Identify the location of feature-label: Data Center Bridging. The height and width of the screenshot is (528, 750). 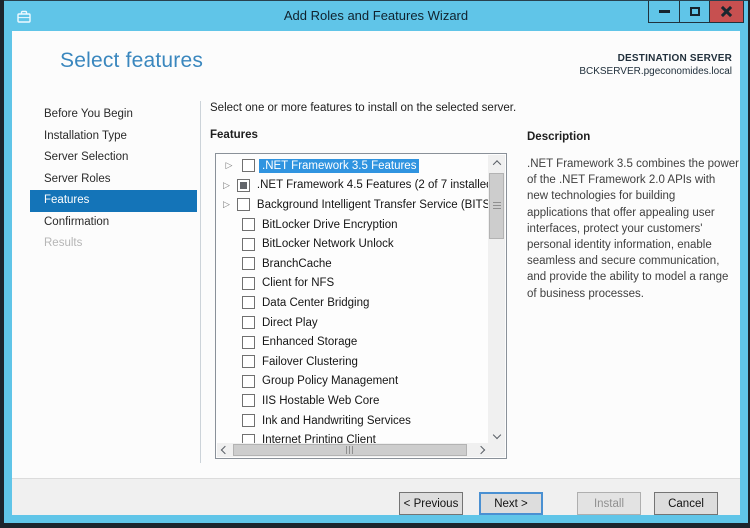
(316, 302).